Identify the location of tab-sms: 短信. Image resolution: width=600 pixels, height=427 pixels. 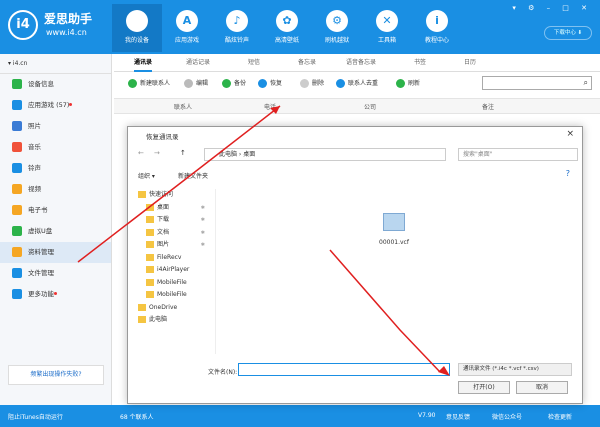
(254, 63).